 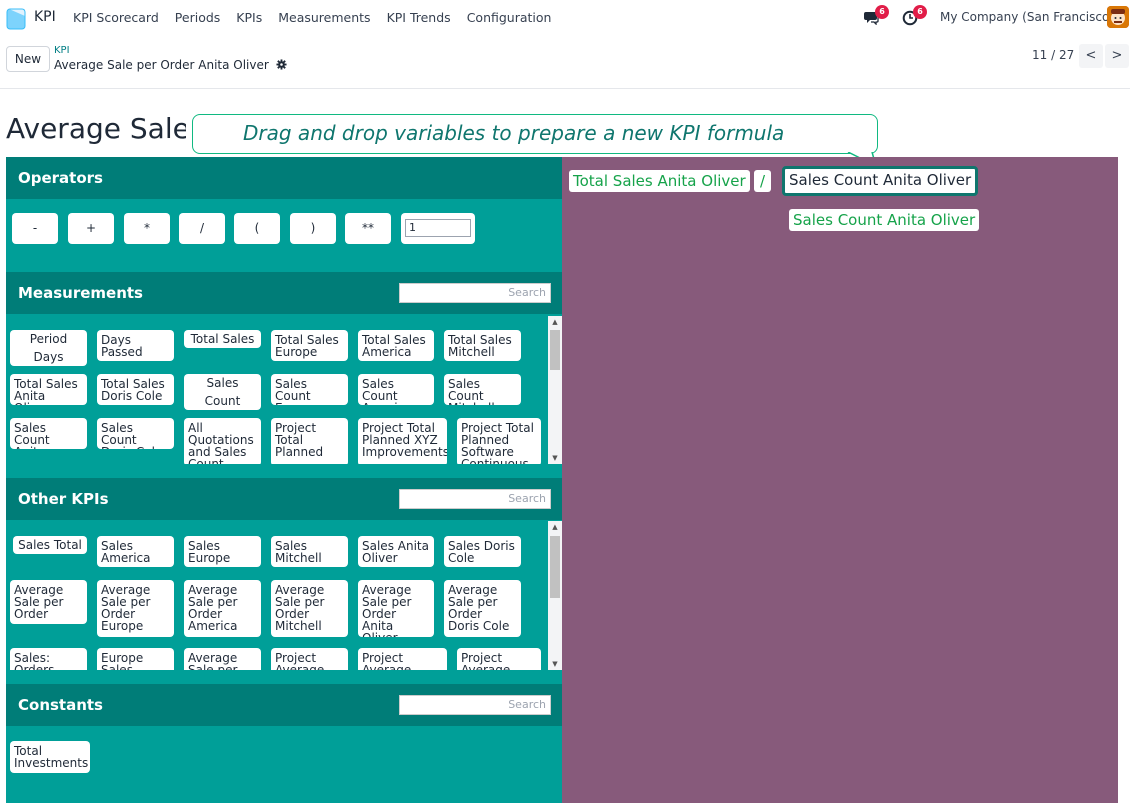 I want to click on measurement-item: Period Days, so click(x=48, y=348).